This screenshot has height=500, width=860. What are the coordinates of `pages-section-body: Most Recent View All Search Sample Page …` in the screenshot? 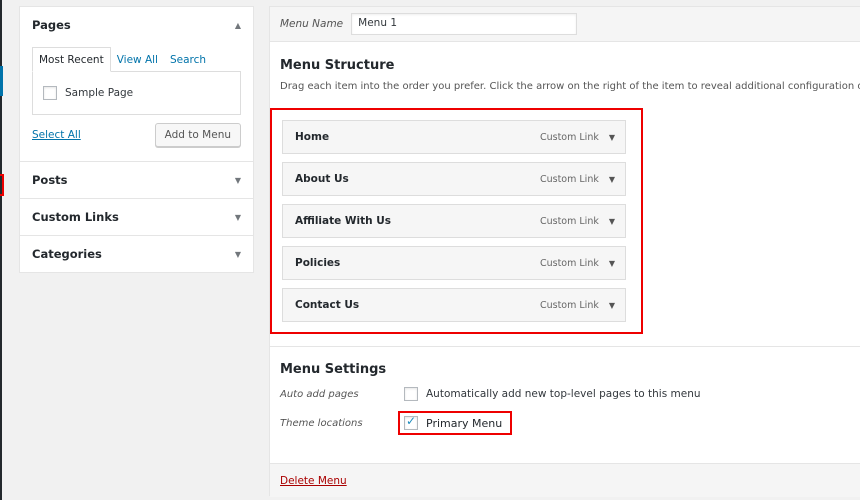 It's located at (136, 102).